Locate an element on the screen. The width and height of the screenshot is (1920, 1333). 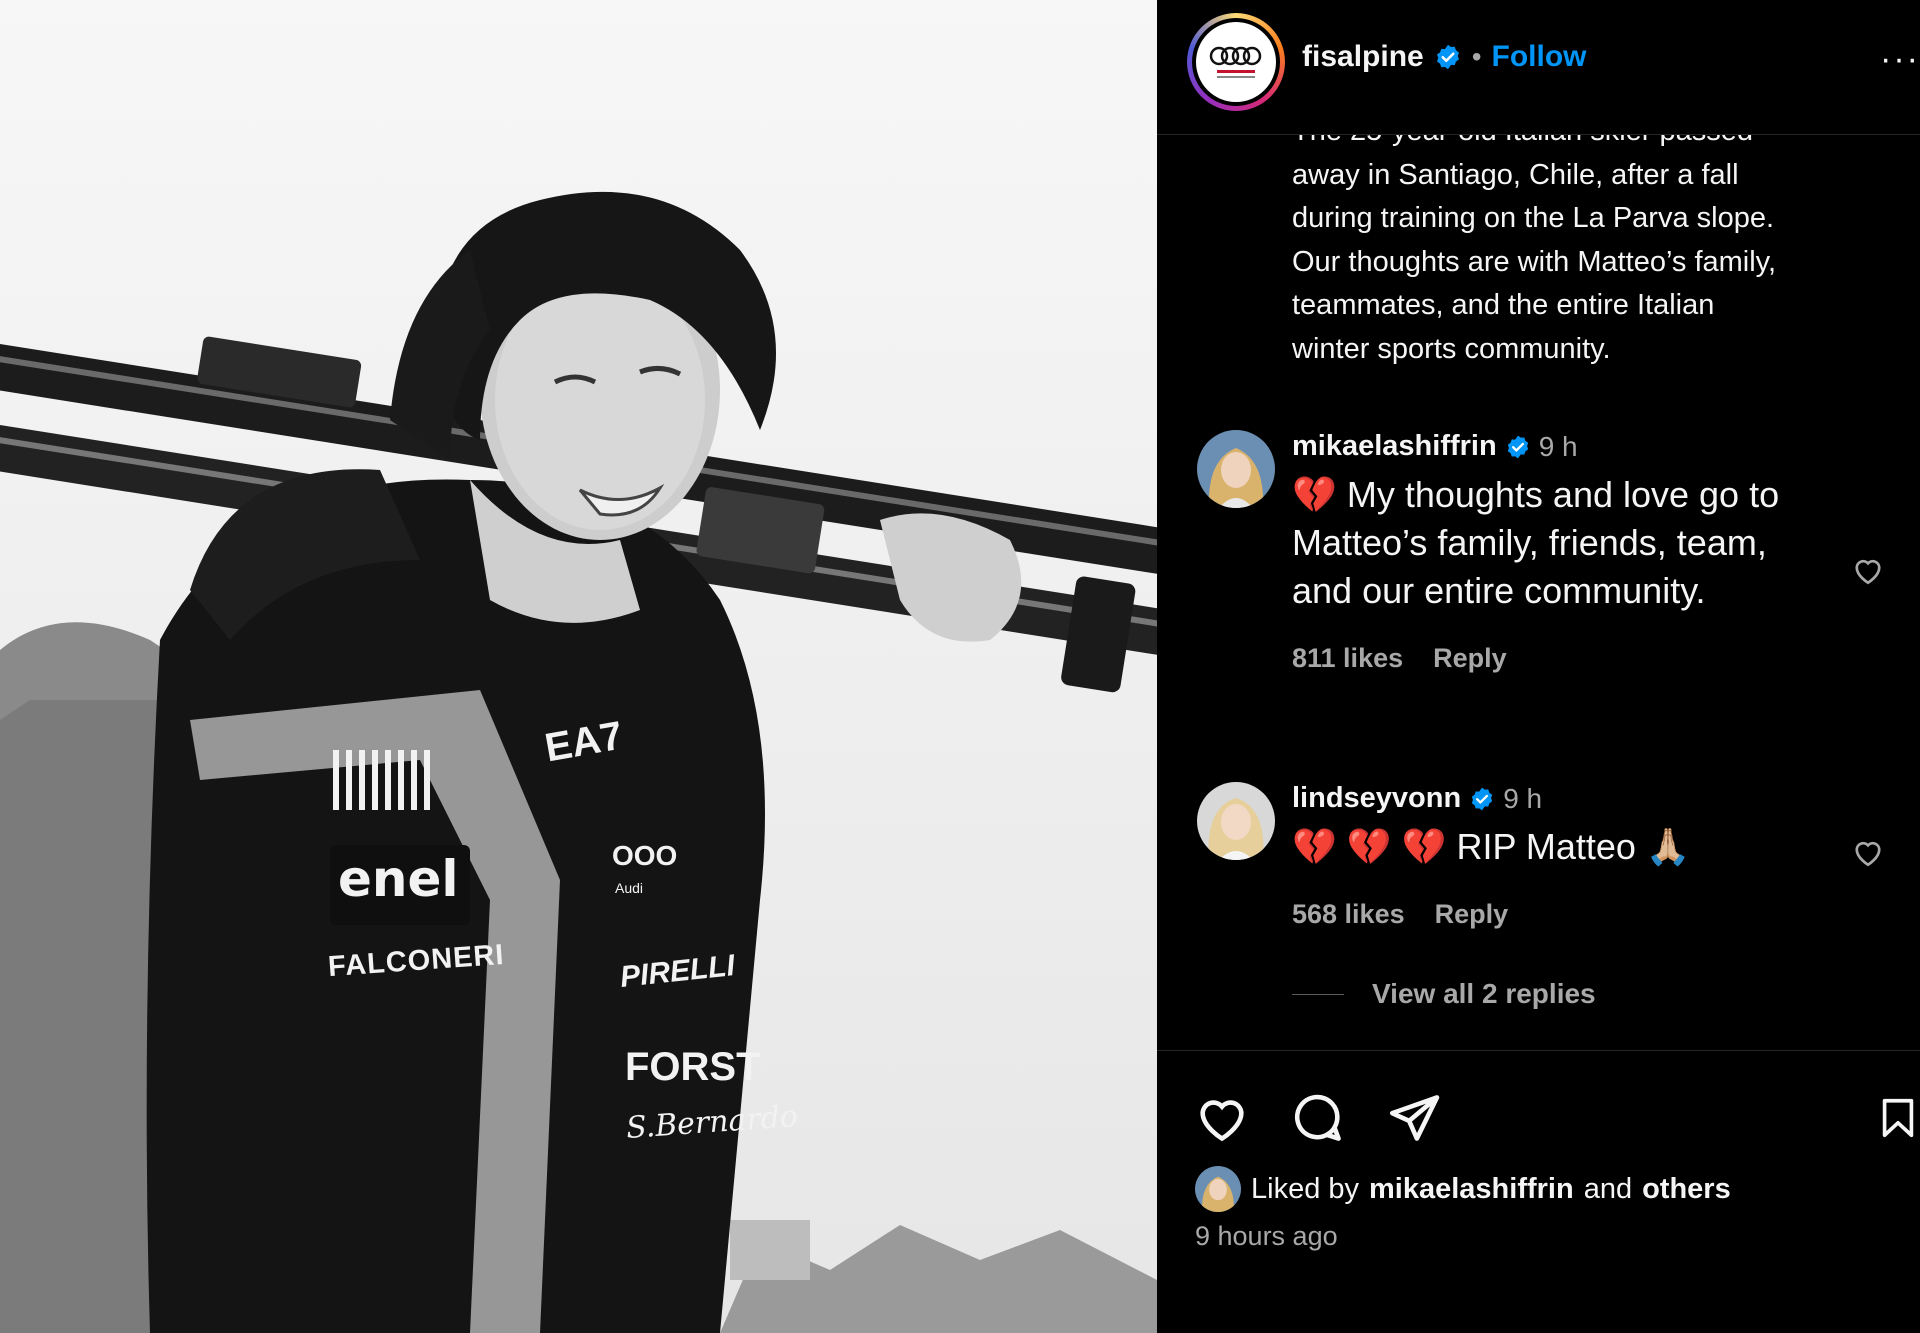
liked-by-prefix: Liked by is located at coordinates (1305, 1188).